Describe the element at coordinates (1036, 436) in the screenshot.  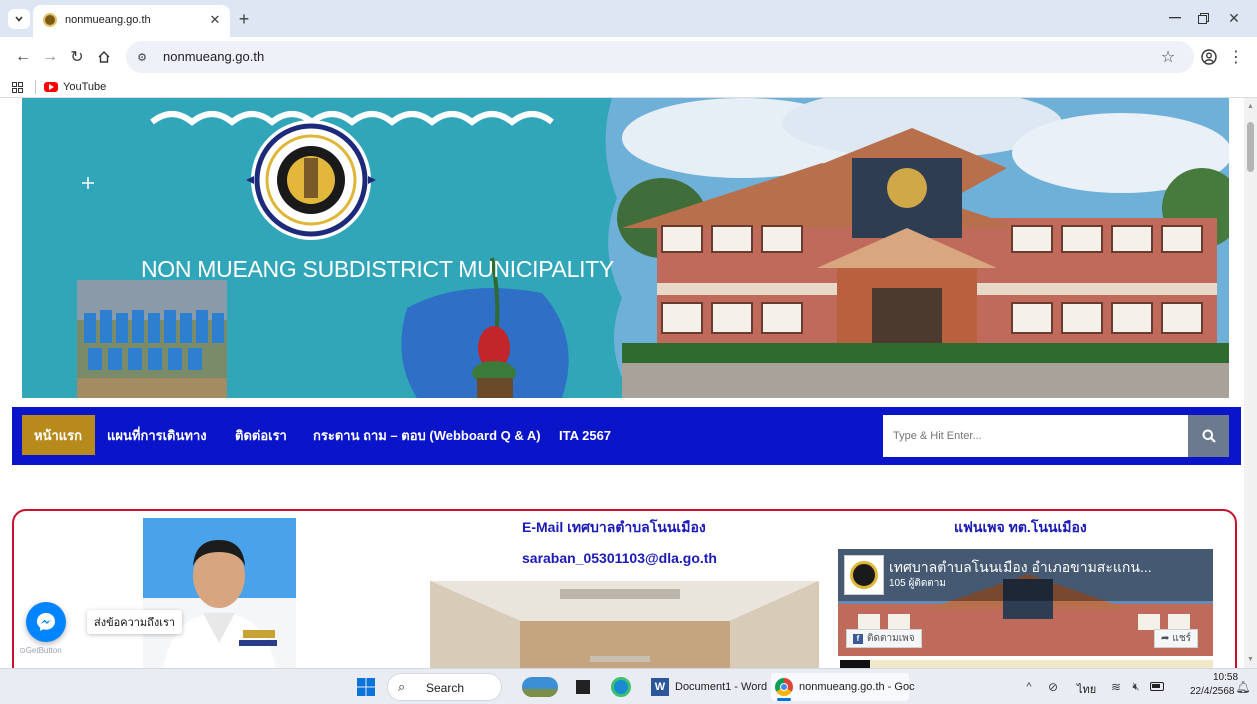
I see `search-input` at that location.